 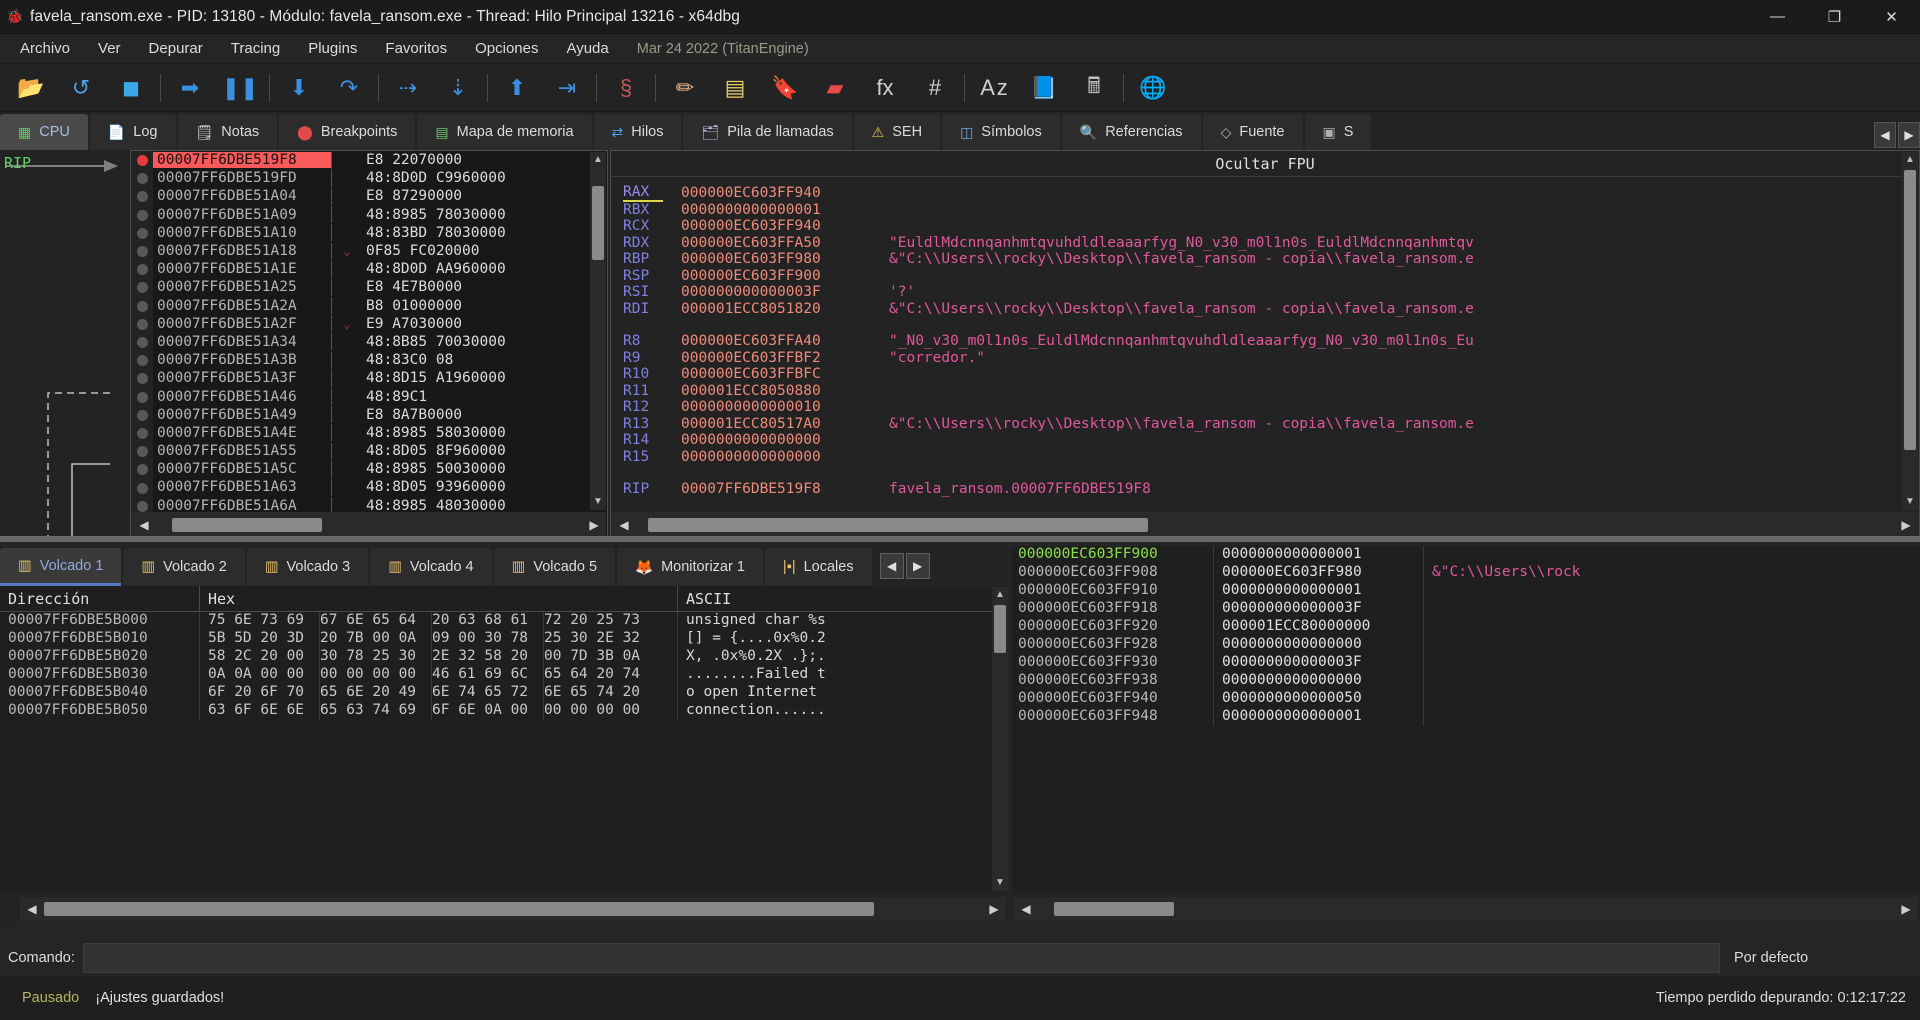 I want to click on menu-item-favoritos: Favoritos, so click(x=416, y=48).